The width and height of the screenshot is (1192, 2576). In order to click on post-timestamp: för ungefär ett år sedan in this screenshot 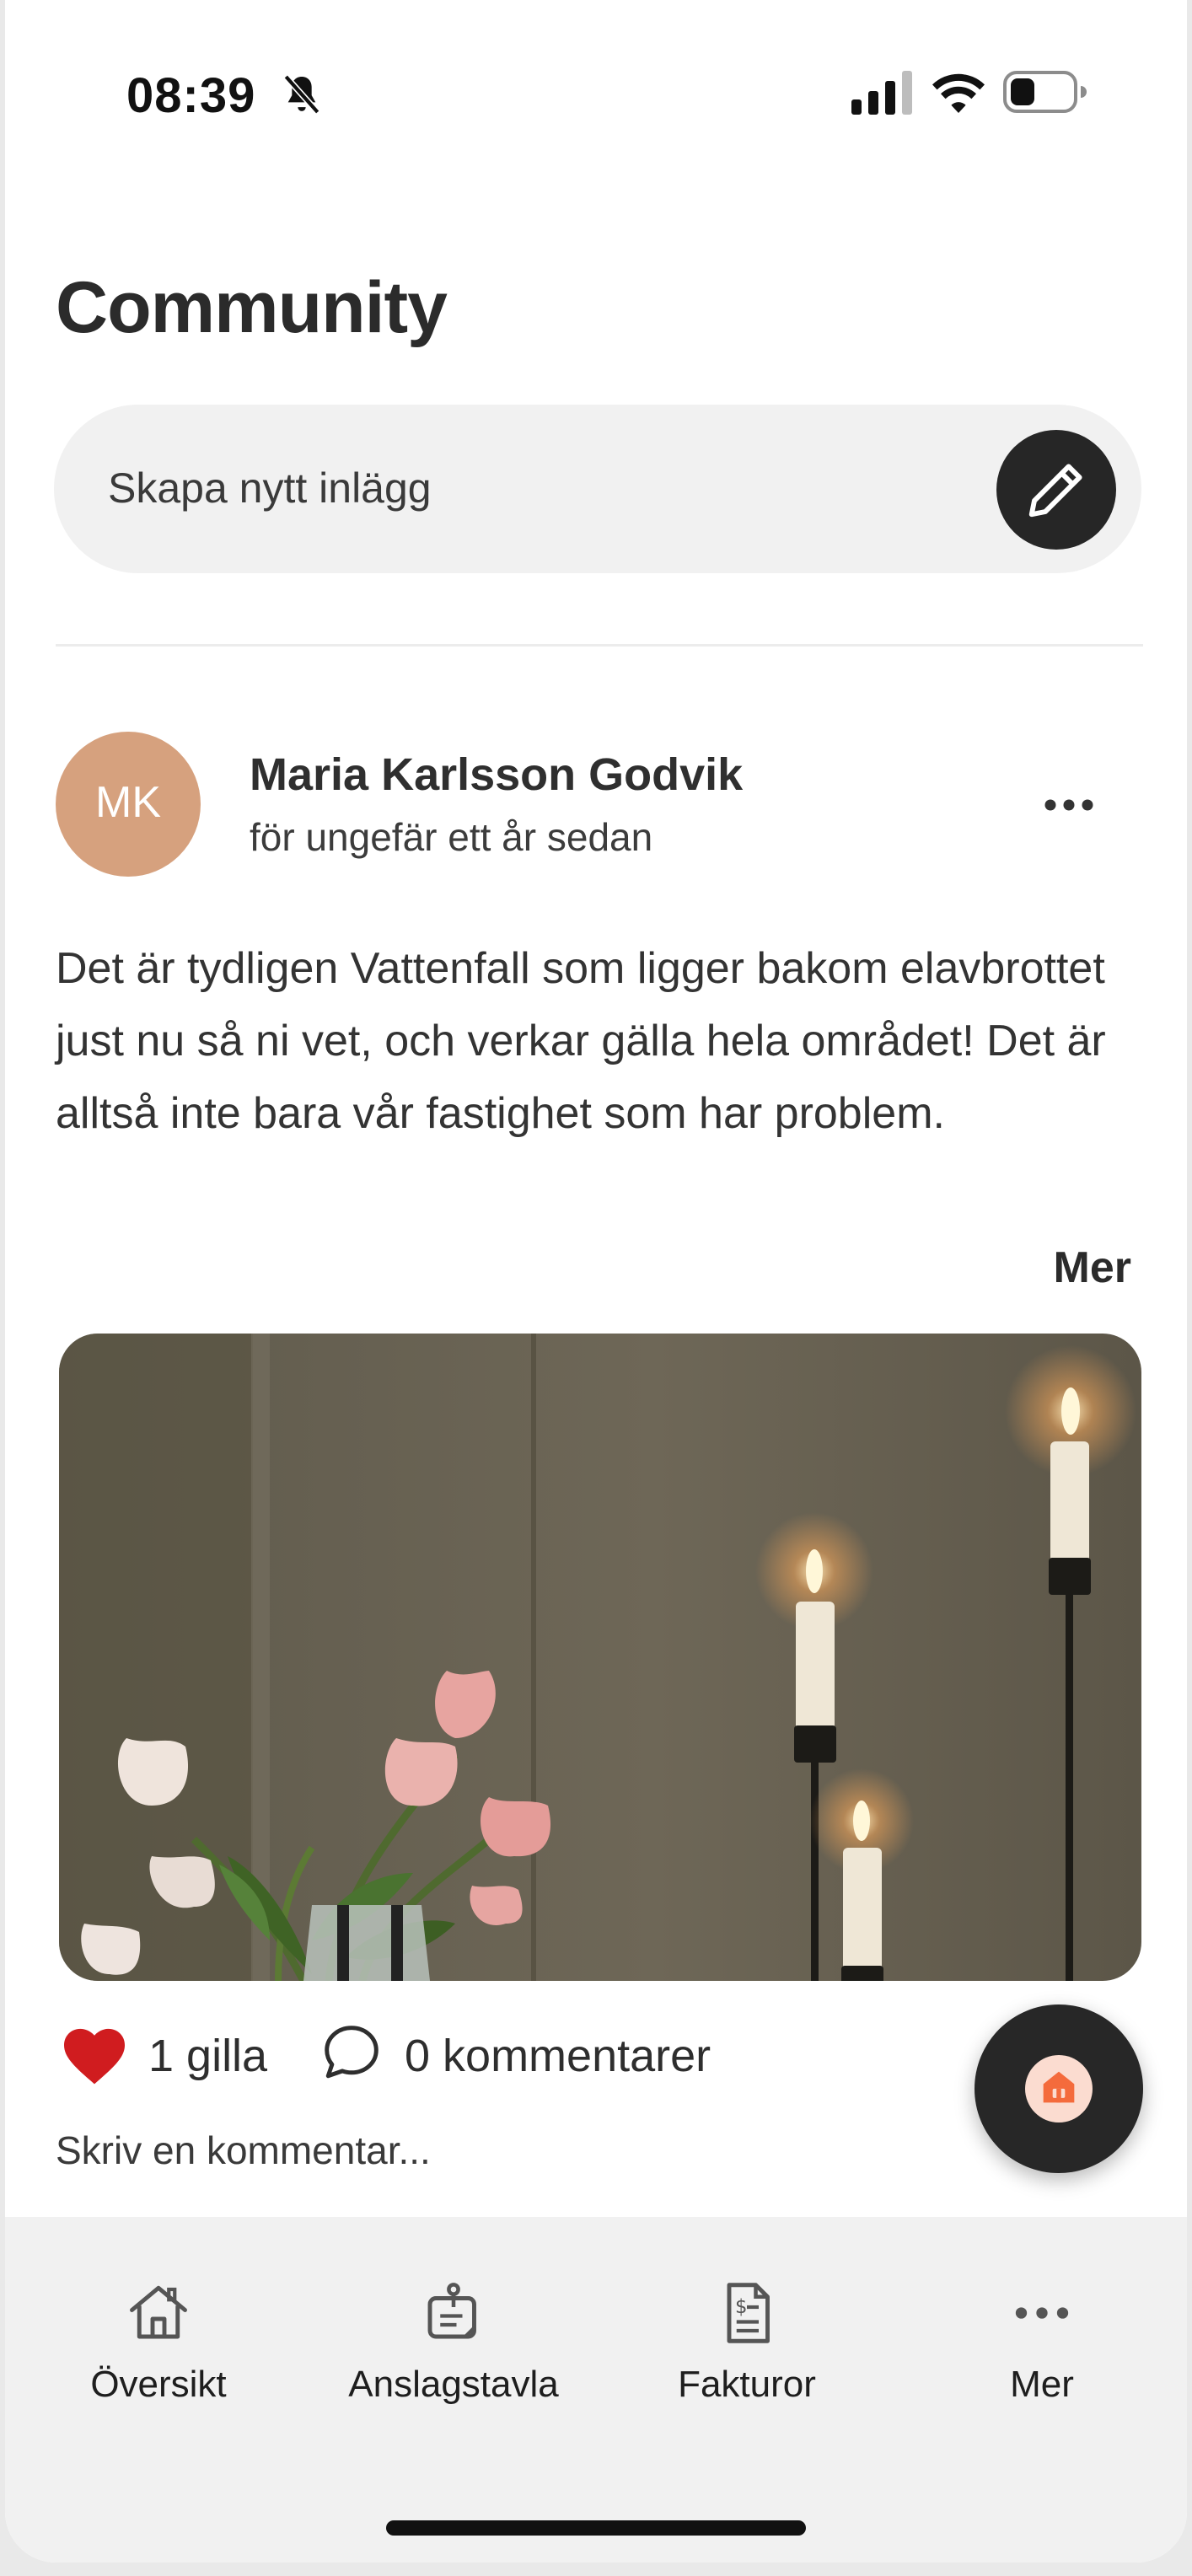, I will do `click(451, 837)`.